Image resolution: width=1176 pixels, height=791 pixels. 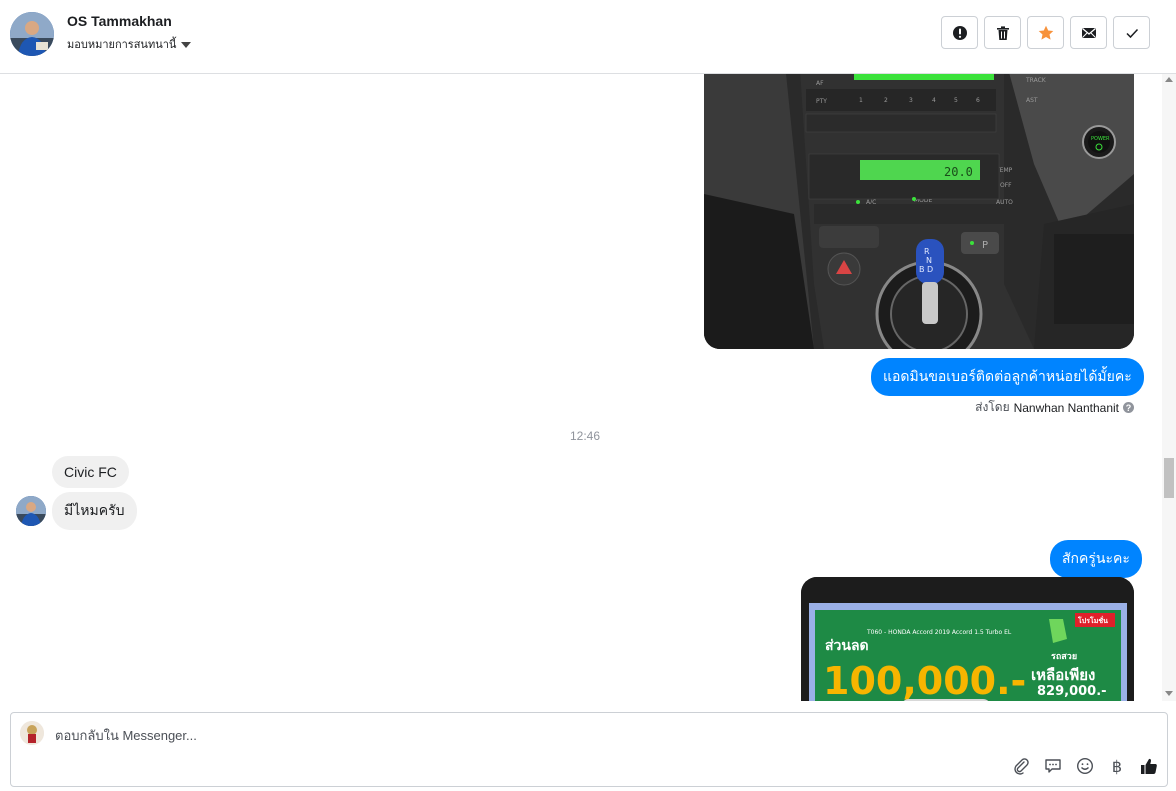 I want to click on mark-spam-button, so click(x=959, y=32).